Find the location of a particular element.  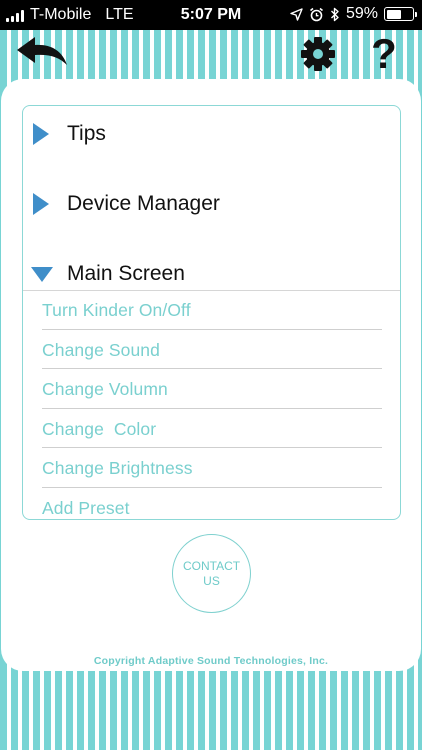

battery-percent: 59% is located at coordinates (361, 13).